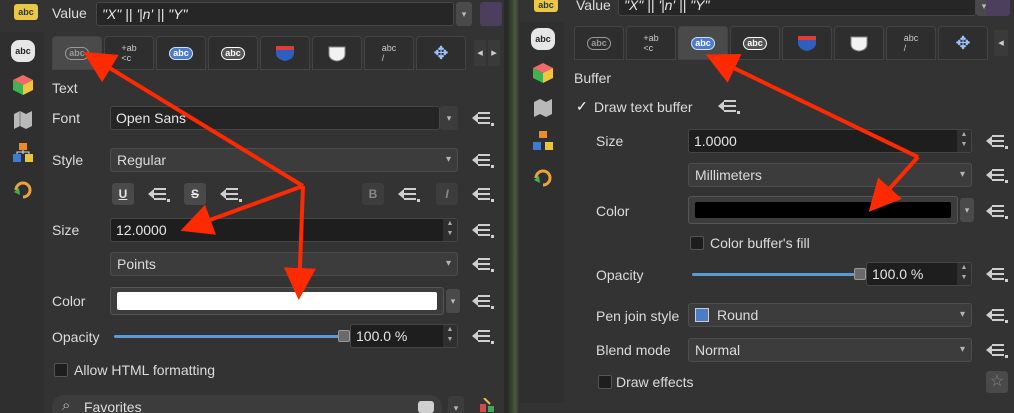 This screenshot has height=413, width=1014. I want to click on buffer-opacity-slider-handle, so click(860, 274).